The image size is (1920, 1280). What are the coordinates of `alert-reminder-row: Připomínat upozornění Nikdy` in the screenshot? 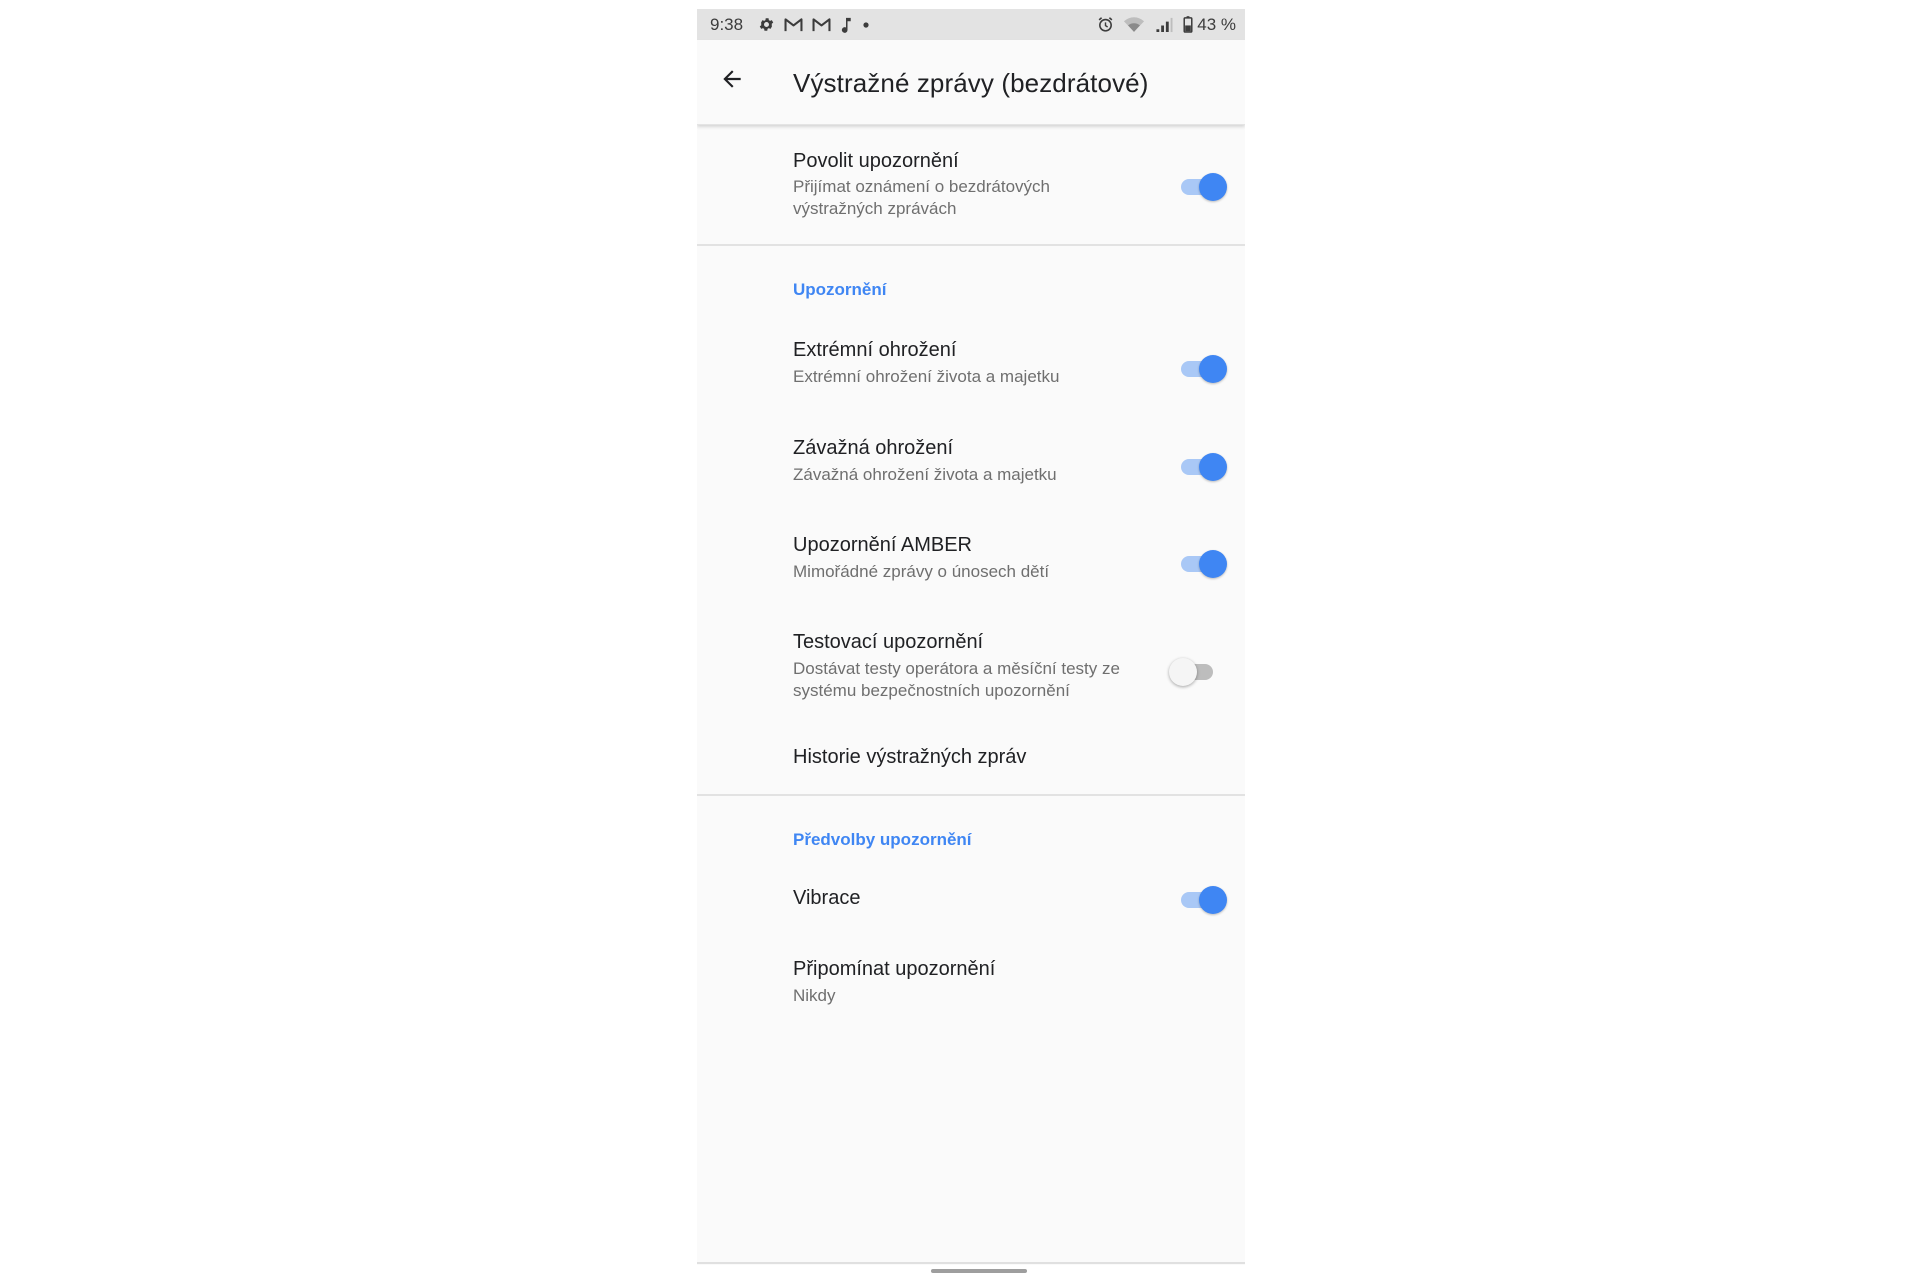 It's located at (971, 979).